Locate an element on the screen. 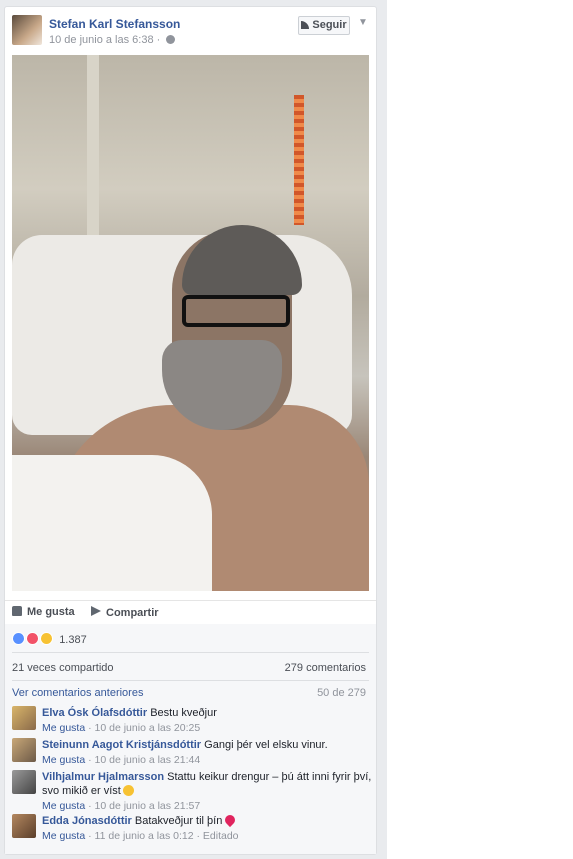  post-actions: Me gusta Compartir is located at coordinates (190, 612).